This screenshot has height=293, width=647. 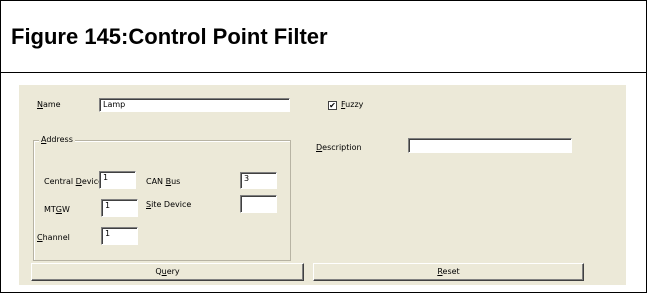 I want to click on description-label: Description, so click(x=339, y=147).